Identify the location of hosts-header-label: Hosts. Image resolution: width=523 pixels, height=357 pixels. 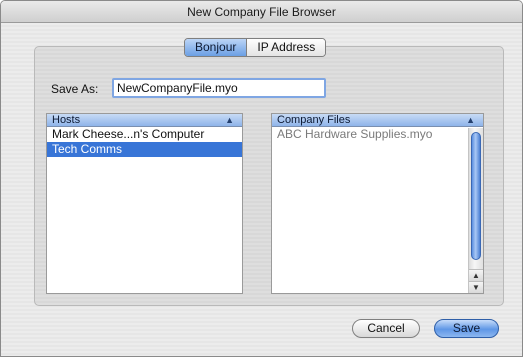
(66, 120).